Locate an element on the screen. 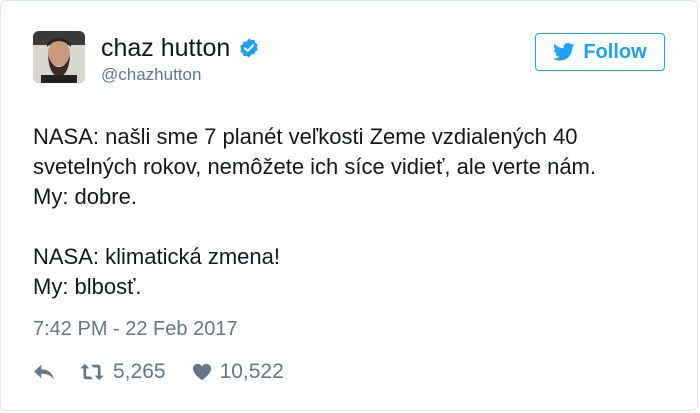  avatar is located at coordinates (59, 57).